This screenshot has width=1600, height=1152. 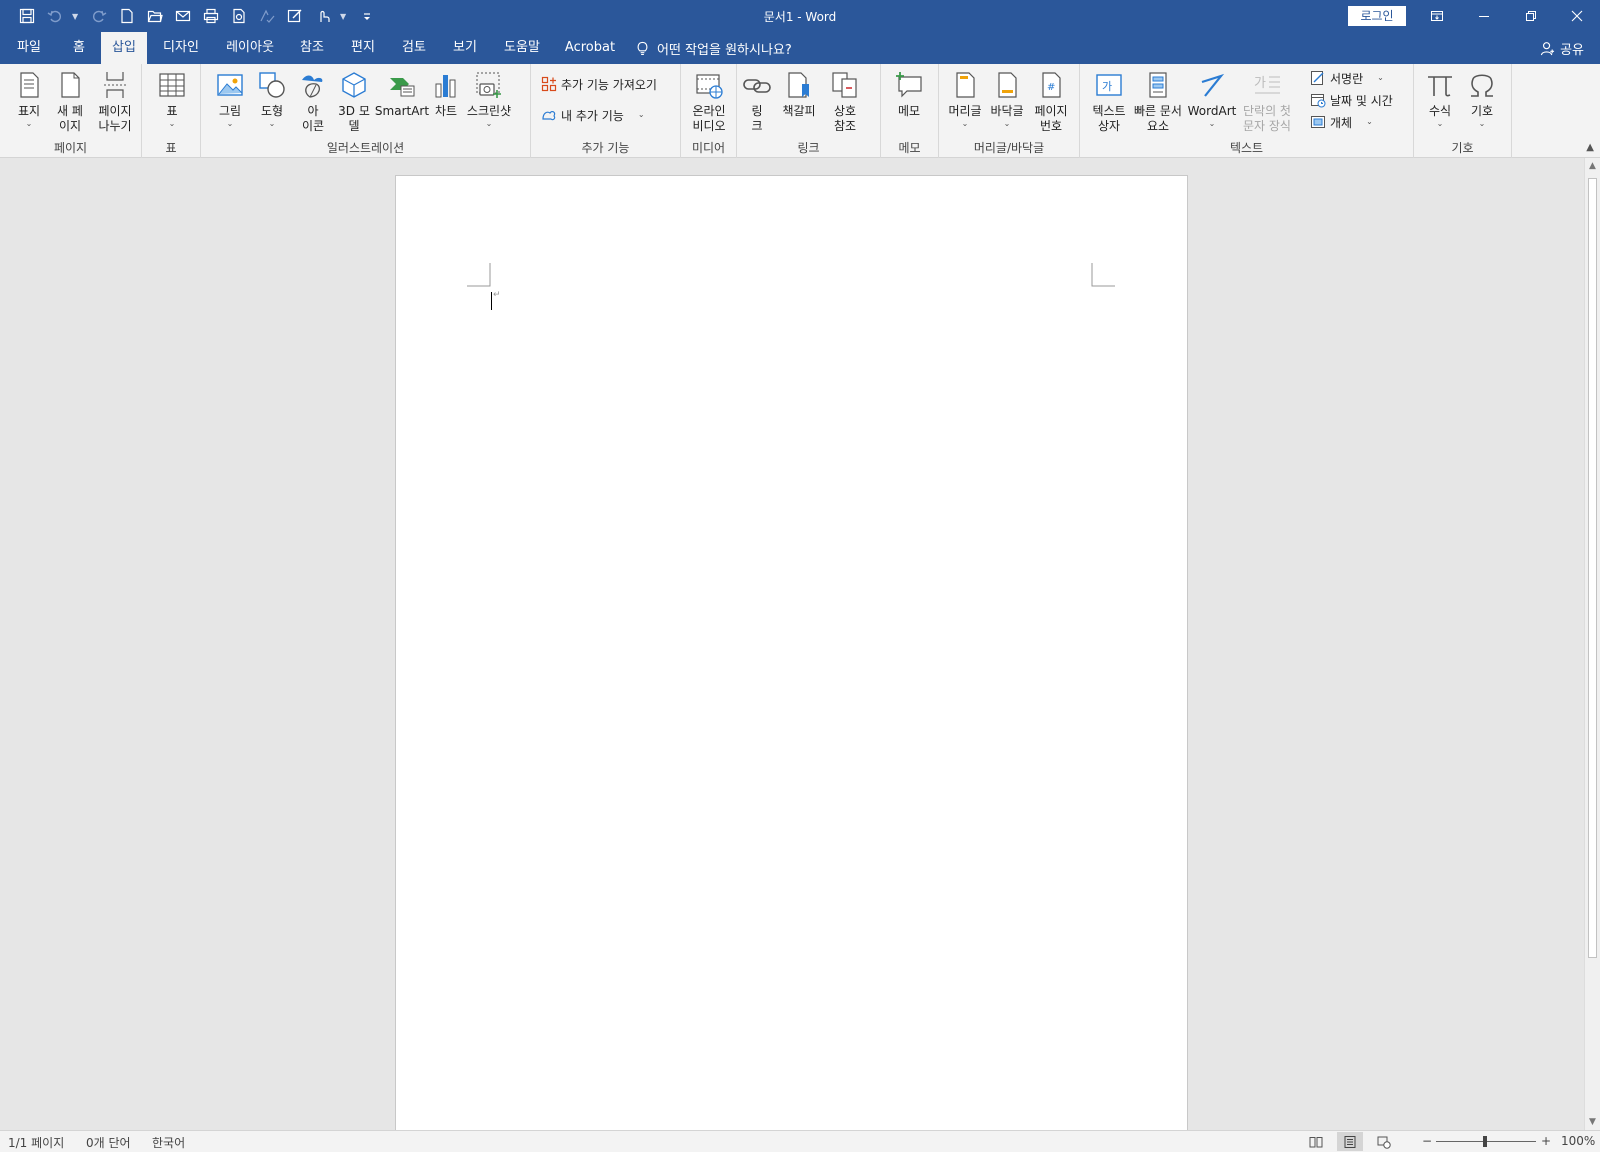 I want to click on new-comment-button: 메모, so click(x=909, y=93).